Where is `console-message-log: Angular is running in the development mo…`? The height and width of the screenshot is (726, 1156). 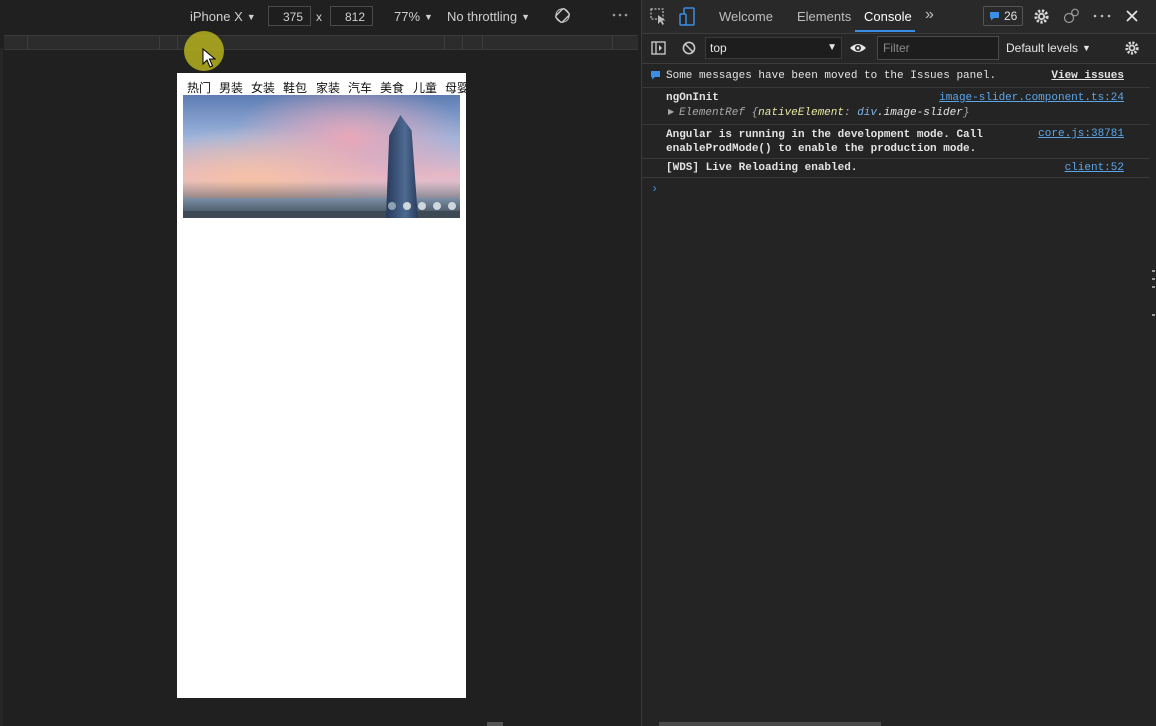
console-message-log: Angular is running in the development mo… is located at coordinates (896, 141).